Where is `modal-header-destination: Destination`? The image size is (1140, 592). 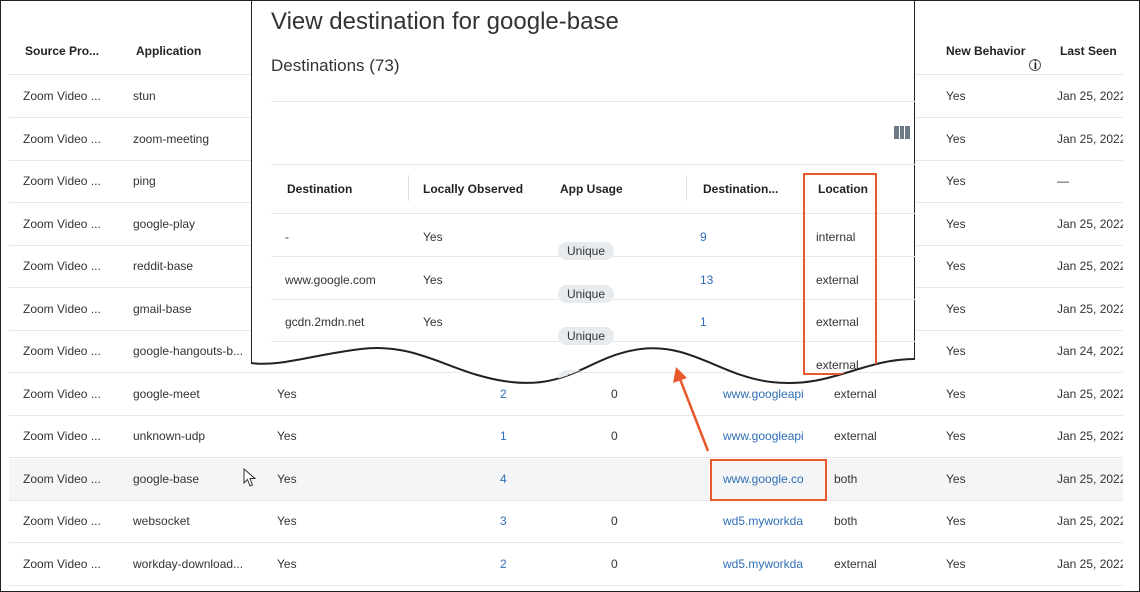
modal-header-destination: Destination is located at coordinates (319, 189).